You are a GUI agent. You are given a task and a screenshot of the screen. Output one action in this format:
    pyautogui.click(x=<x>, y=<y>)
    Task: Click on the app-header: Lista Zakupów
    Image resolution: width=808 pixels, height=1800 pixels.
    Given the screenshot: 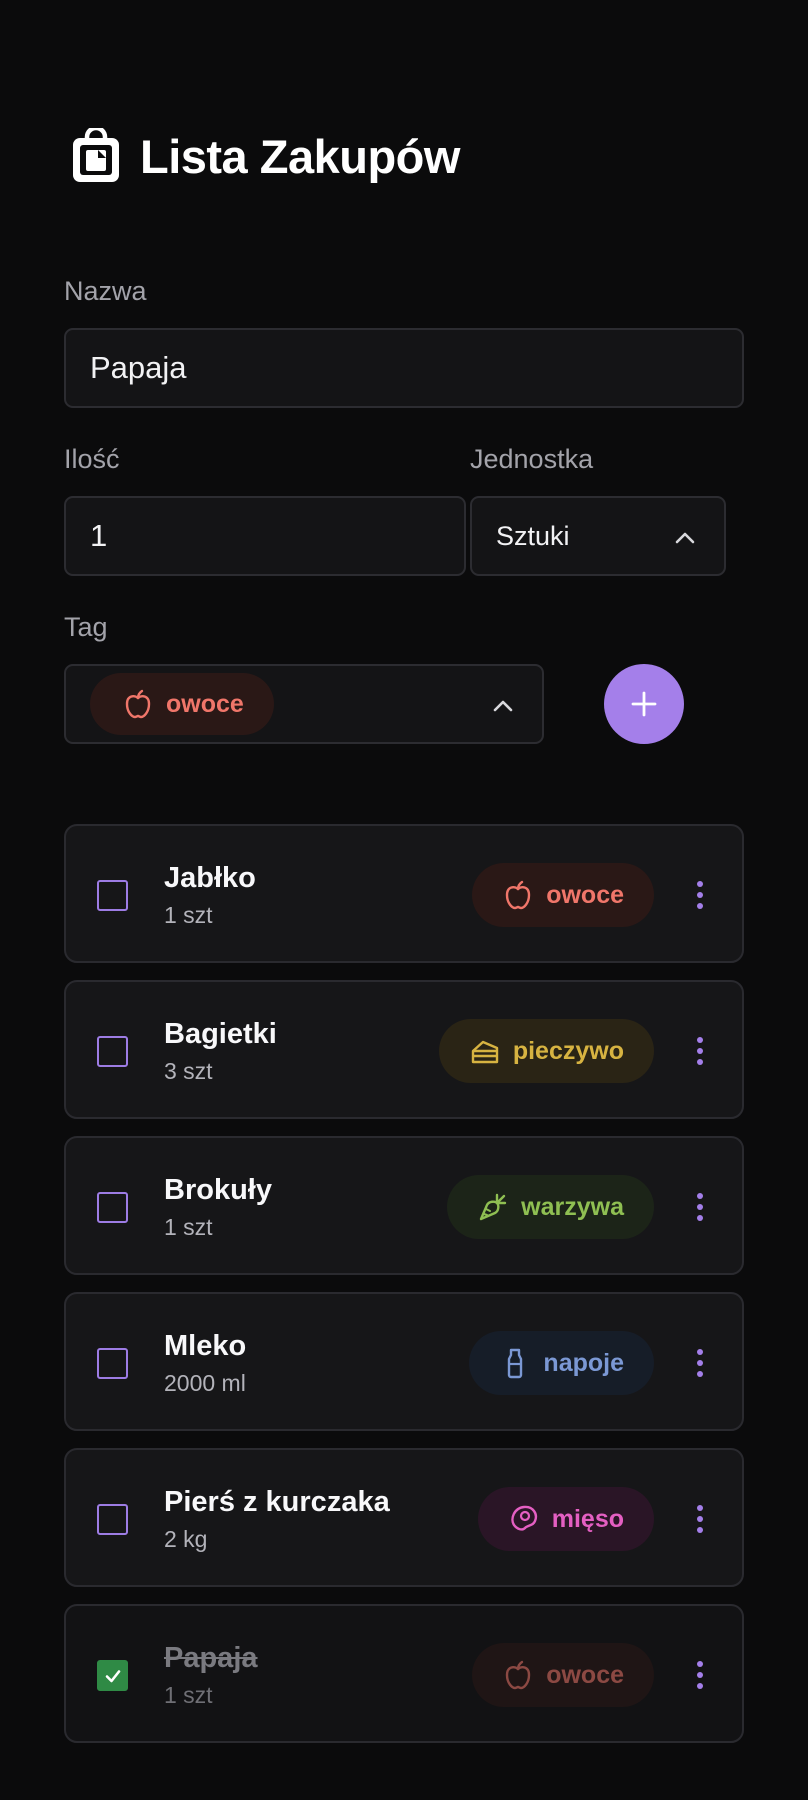 What is the action you would take?
    pyautogui.click(x=265, y=156)
    